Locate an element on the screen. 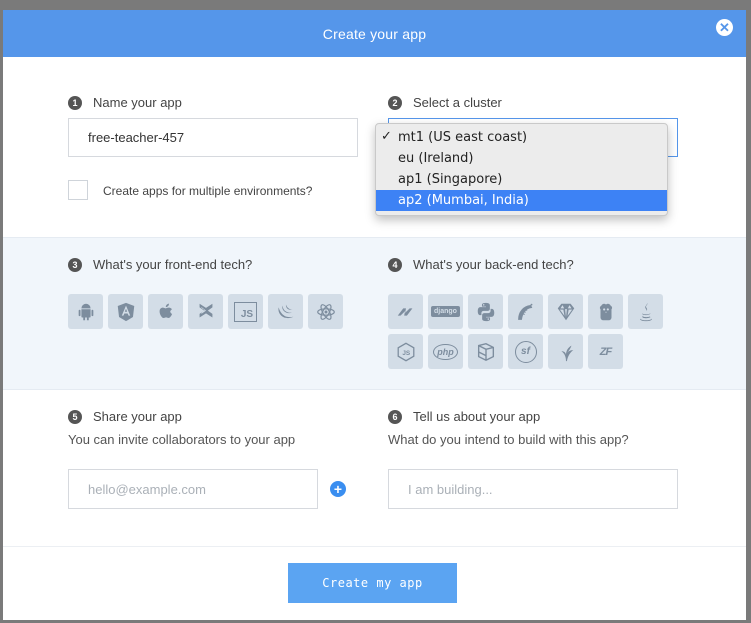 This screenshot has width=751, height=623. backend-tech-grid: django JS php sf ZF is located at coordinates (533, 331).